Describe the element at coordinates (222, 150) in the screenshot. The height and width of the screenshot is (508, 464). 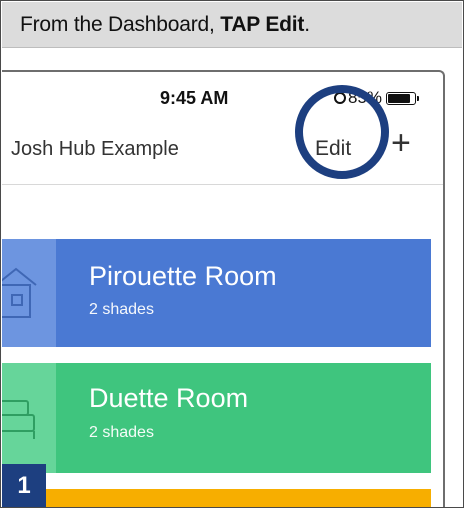
I see `nav-bar: Josh Hub Example Edit +` at that location.